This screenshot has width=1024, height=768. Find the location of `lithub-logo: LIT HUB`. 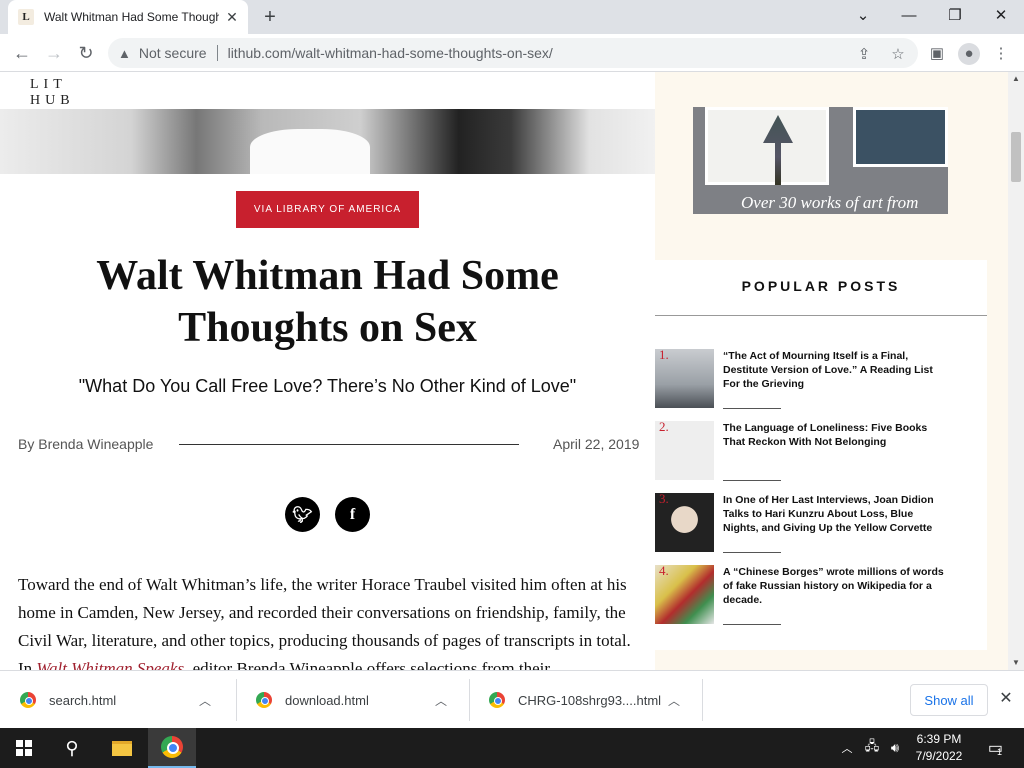

lithub-logo: LIT HUB is located at coordinates (52, 93).